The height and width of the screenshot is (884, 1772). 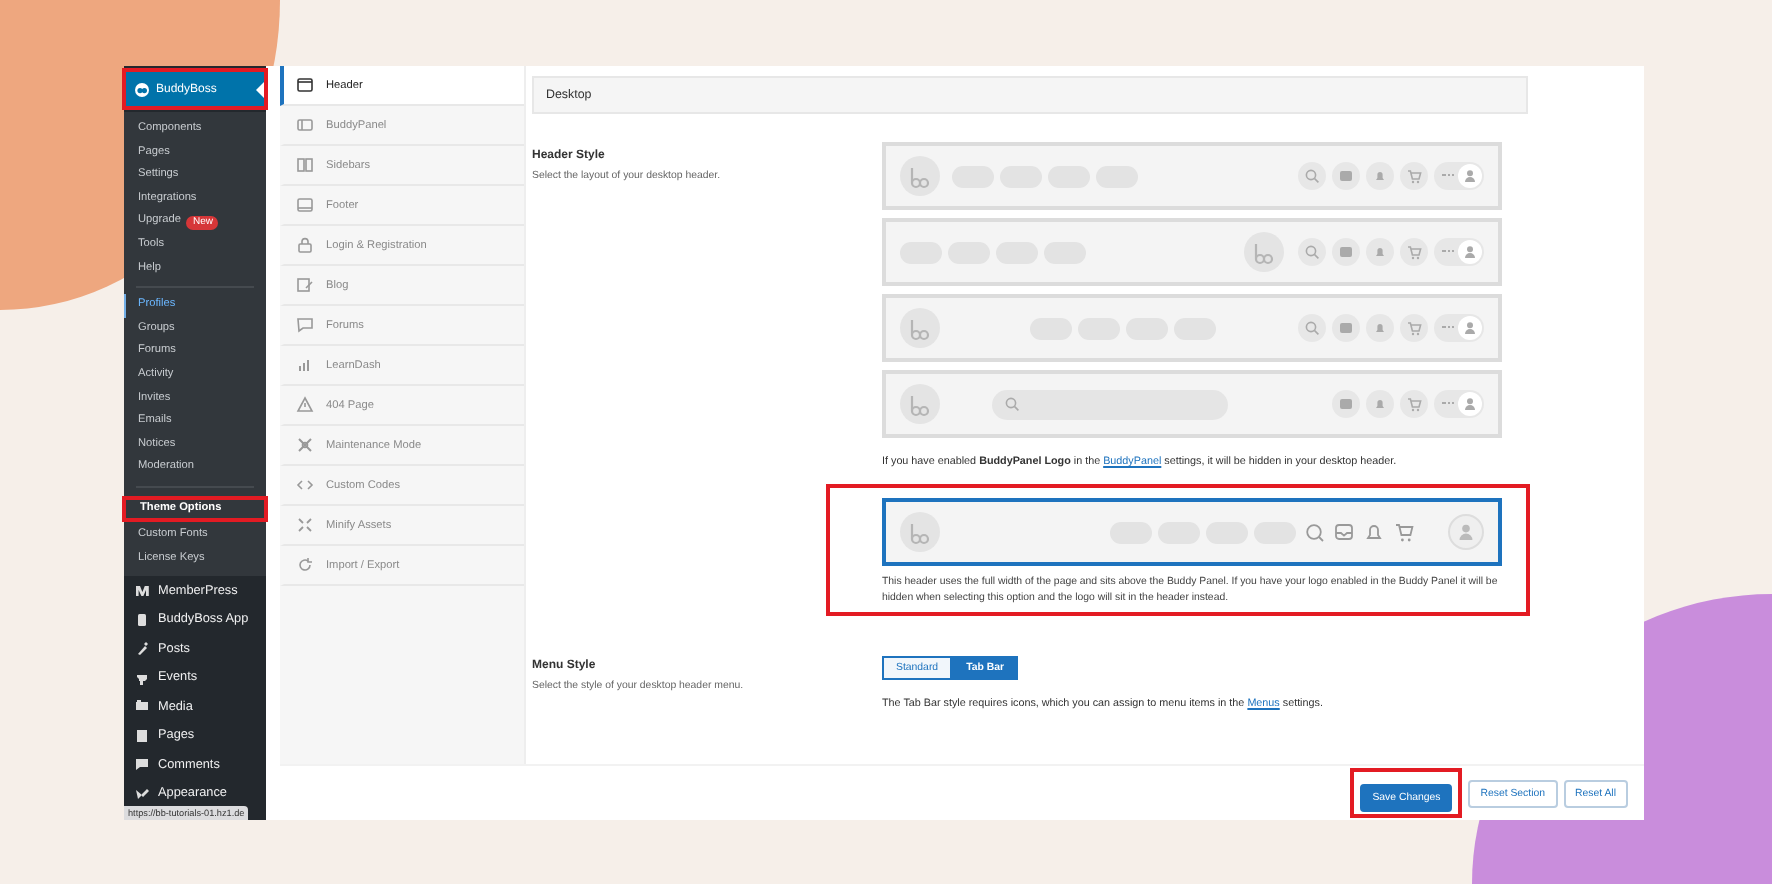 I want to click on columns-icon, so click(x=305, y=165).